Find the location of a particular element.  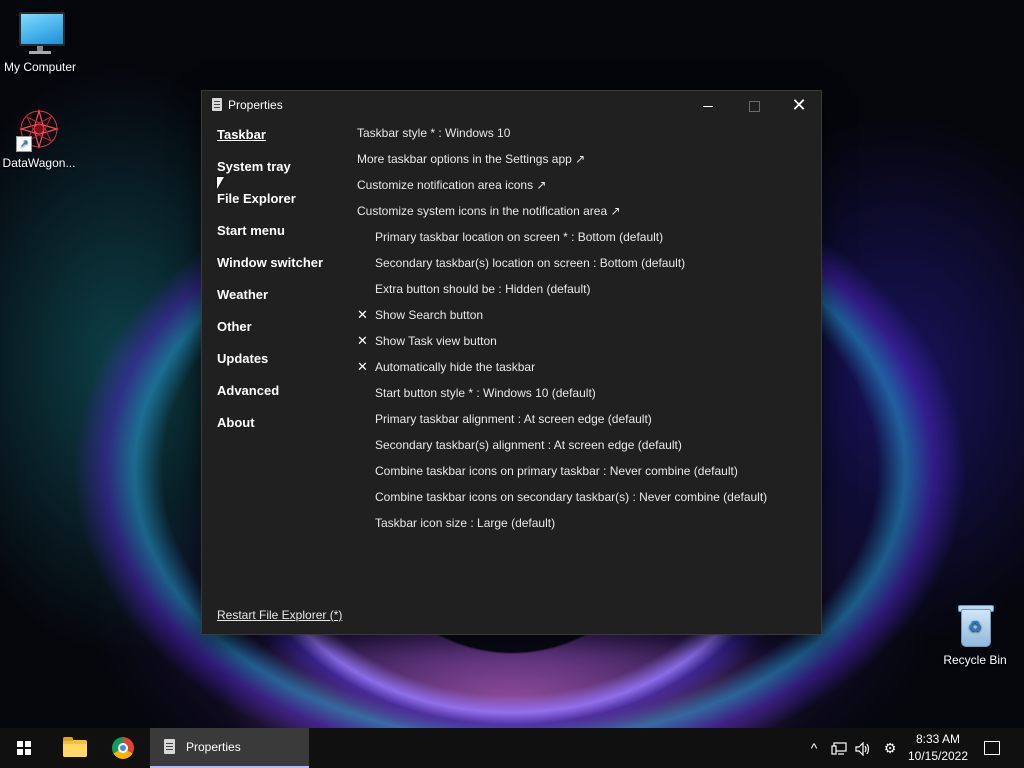

show-hidden-icons-button: ^ is located at coordinates (814, 748).